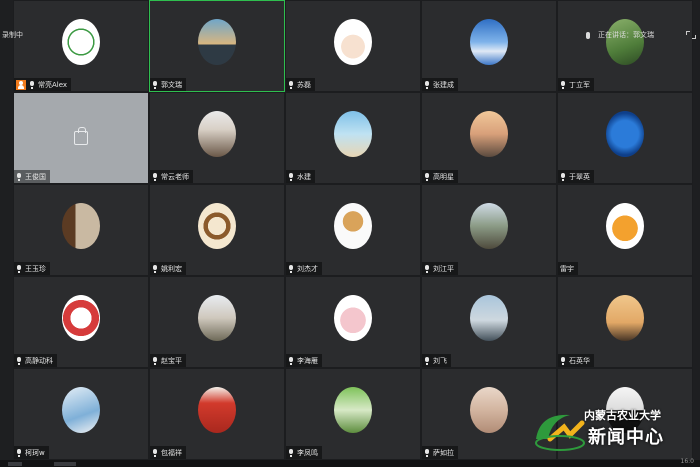  What do you see at coordinates (304, 176) in the screenshot?
I see `participant-name: 水建` at bounding box center [304, 176].